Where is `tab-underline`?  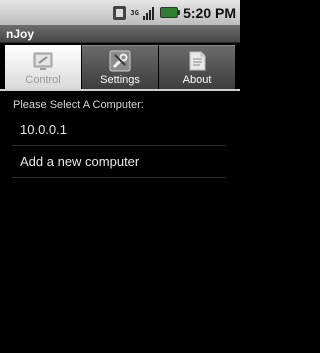
tab-underline is located at coordinates (120, 90).